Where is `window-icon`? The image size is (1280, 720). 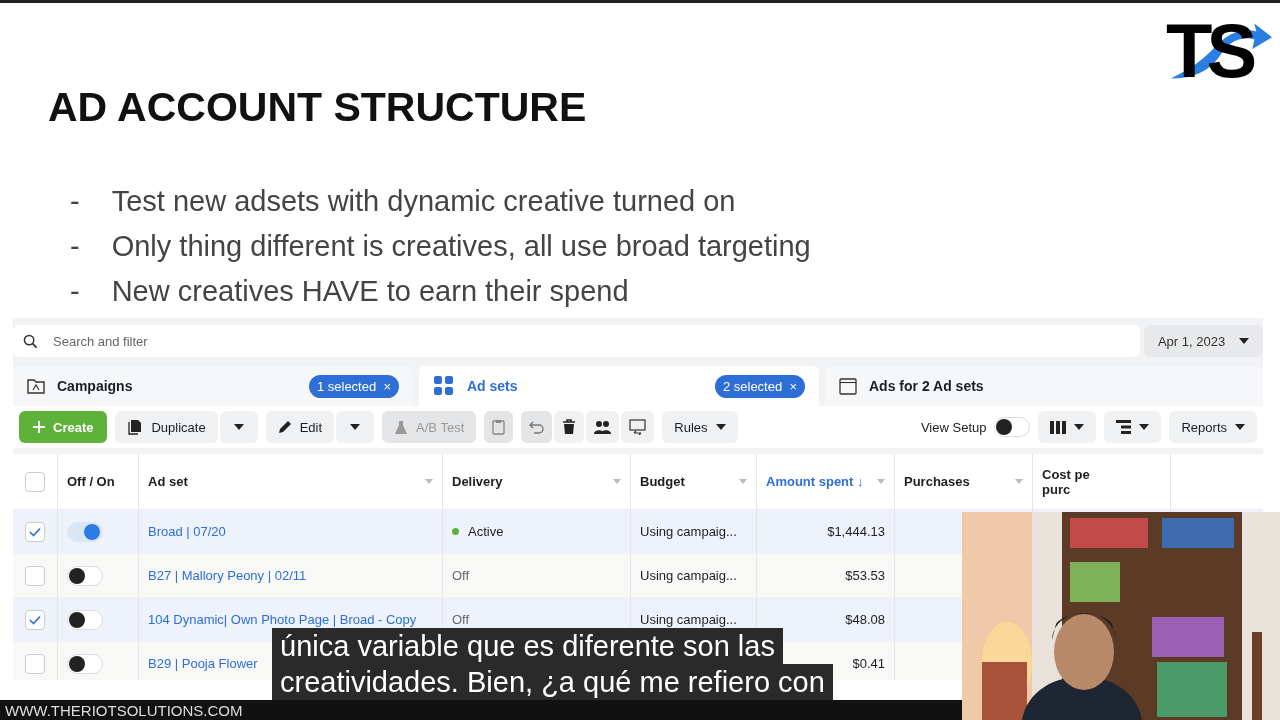
window-icon is located at coordinates (848, 386).